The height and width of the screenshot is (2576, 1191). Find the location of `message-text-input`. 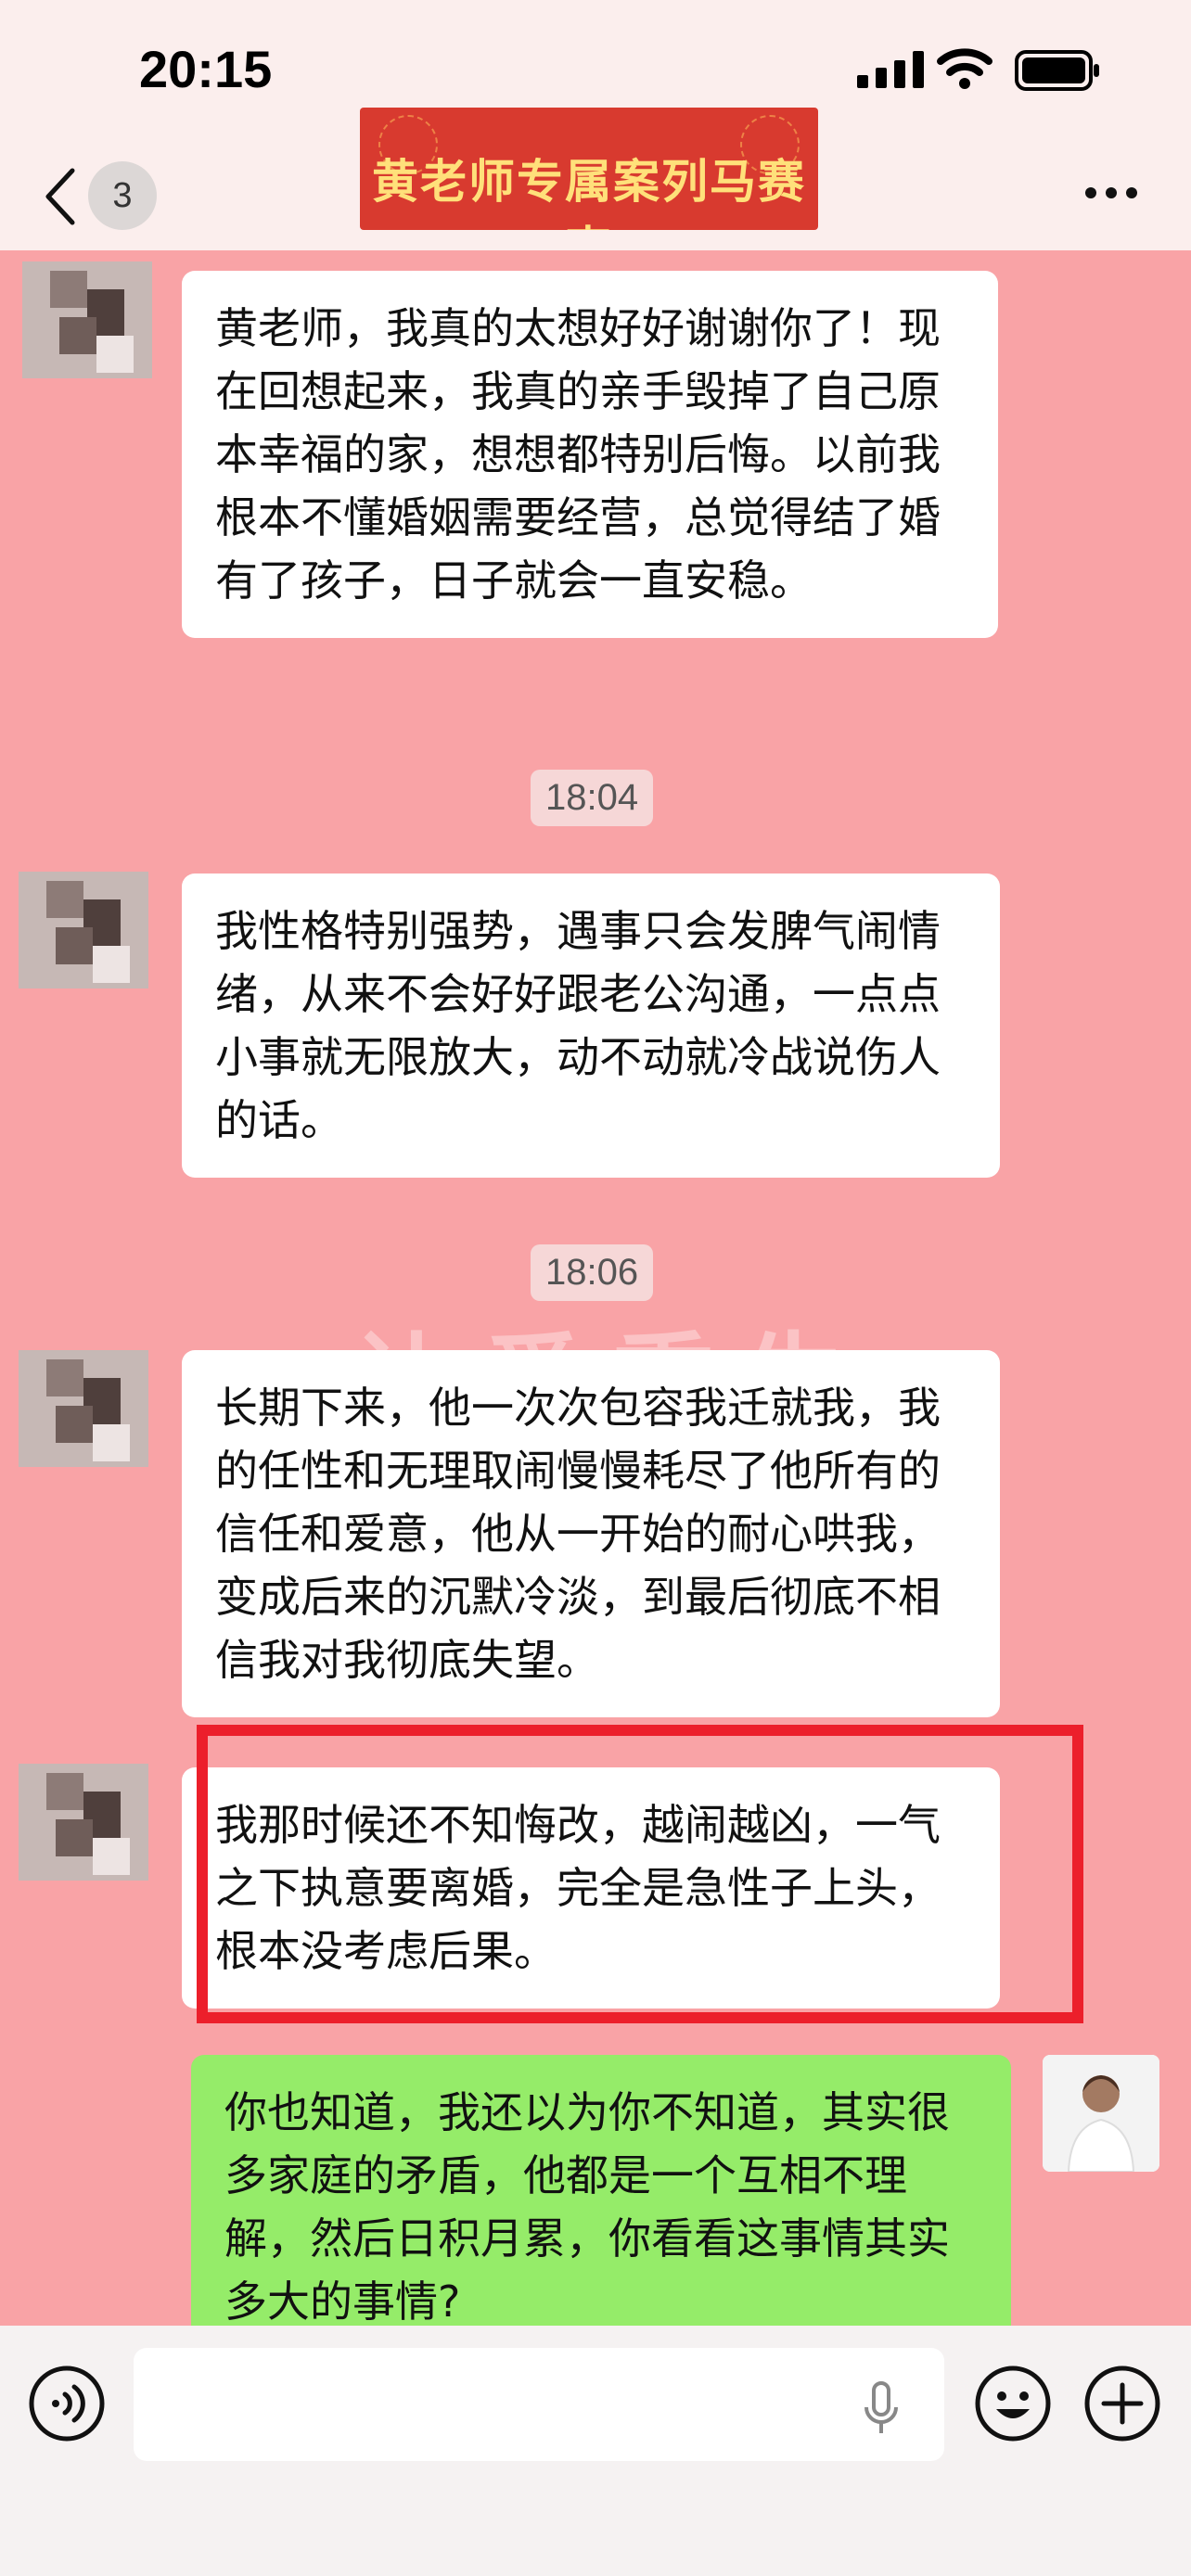

message-text-input is located at coordinates (539, 2405).